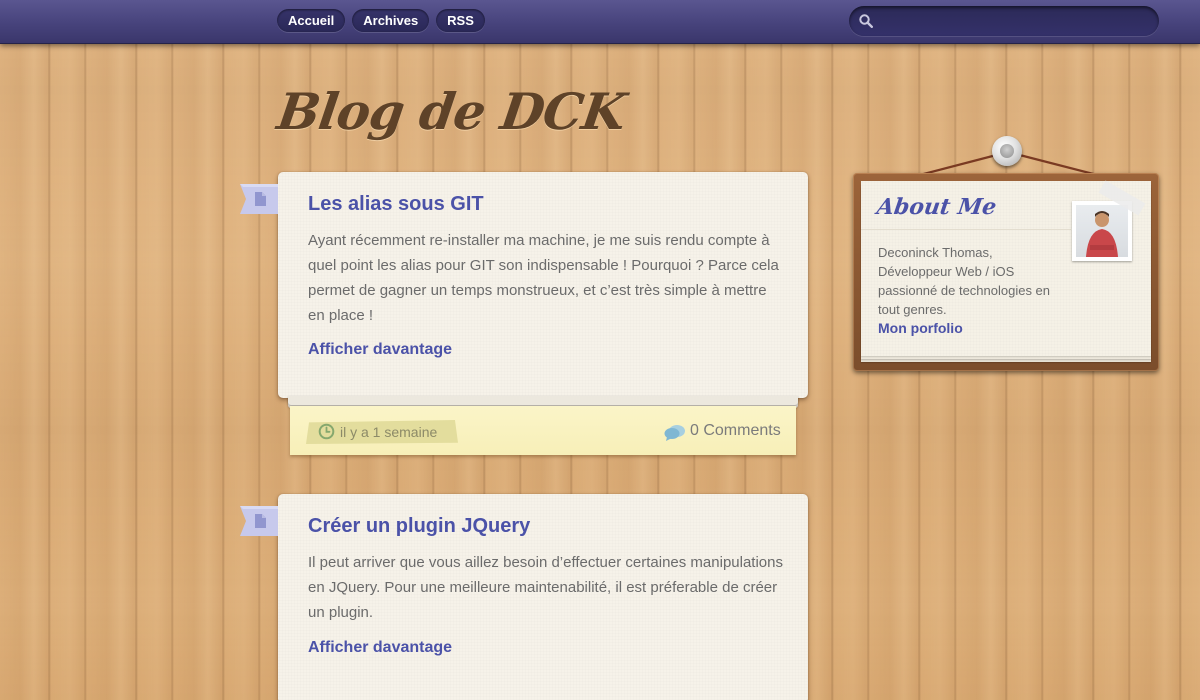  Describe the element at coordinates (937, 207) in the screenshot. I see `about-title: About Me` at that location.